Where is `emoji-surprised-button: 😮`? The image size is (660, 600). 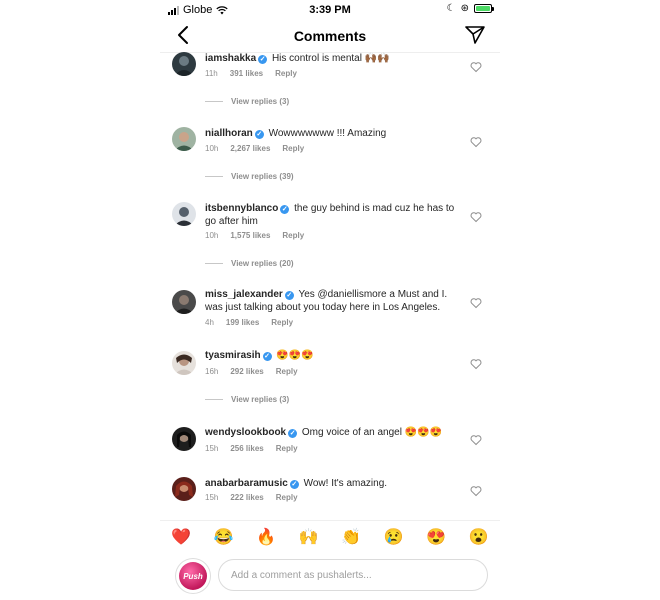 emoji-surprised-button: 😮 is located at coordinates (479, 537).